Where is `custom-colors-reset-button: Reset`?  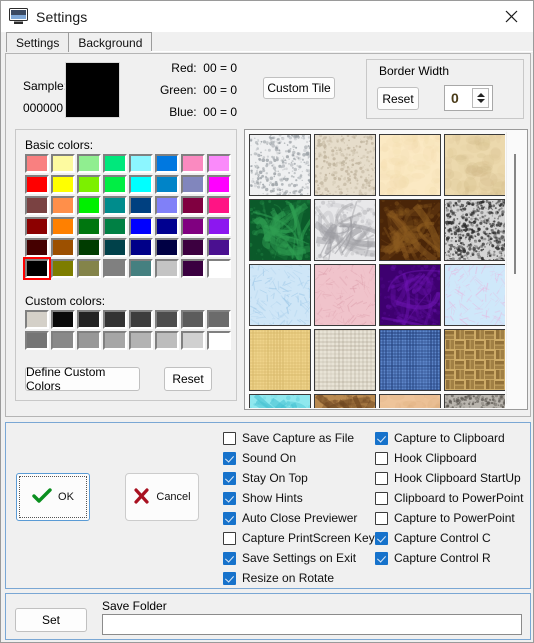 custom-colors-reset-button: Reset is located at coordinates (188, 379).